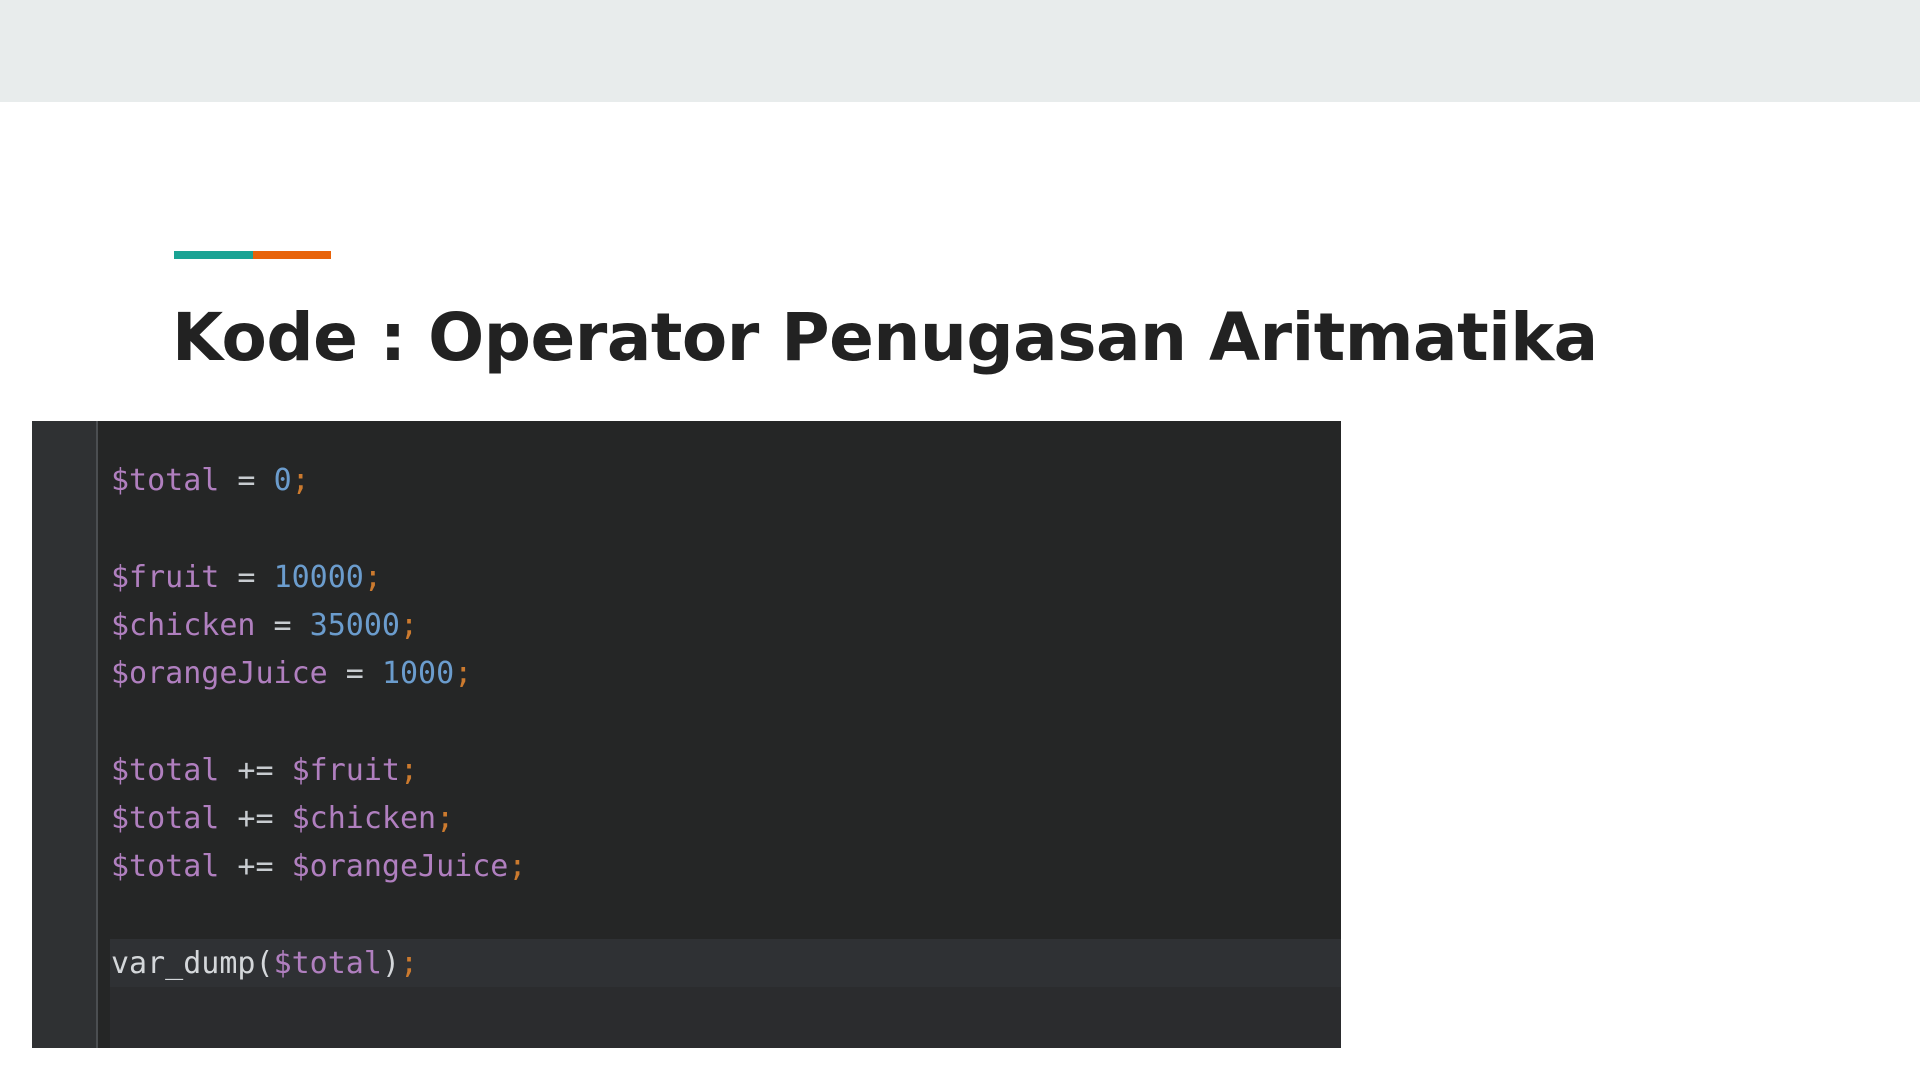  What do you see at coordinates (292, 255) in the screenshot?
I see `accent-bar-orange` at bounding box center [292, 255].